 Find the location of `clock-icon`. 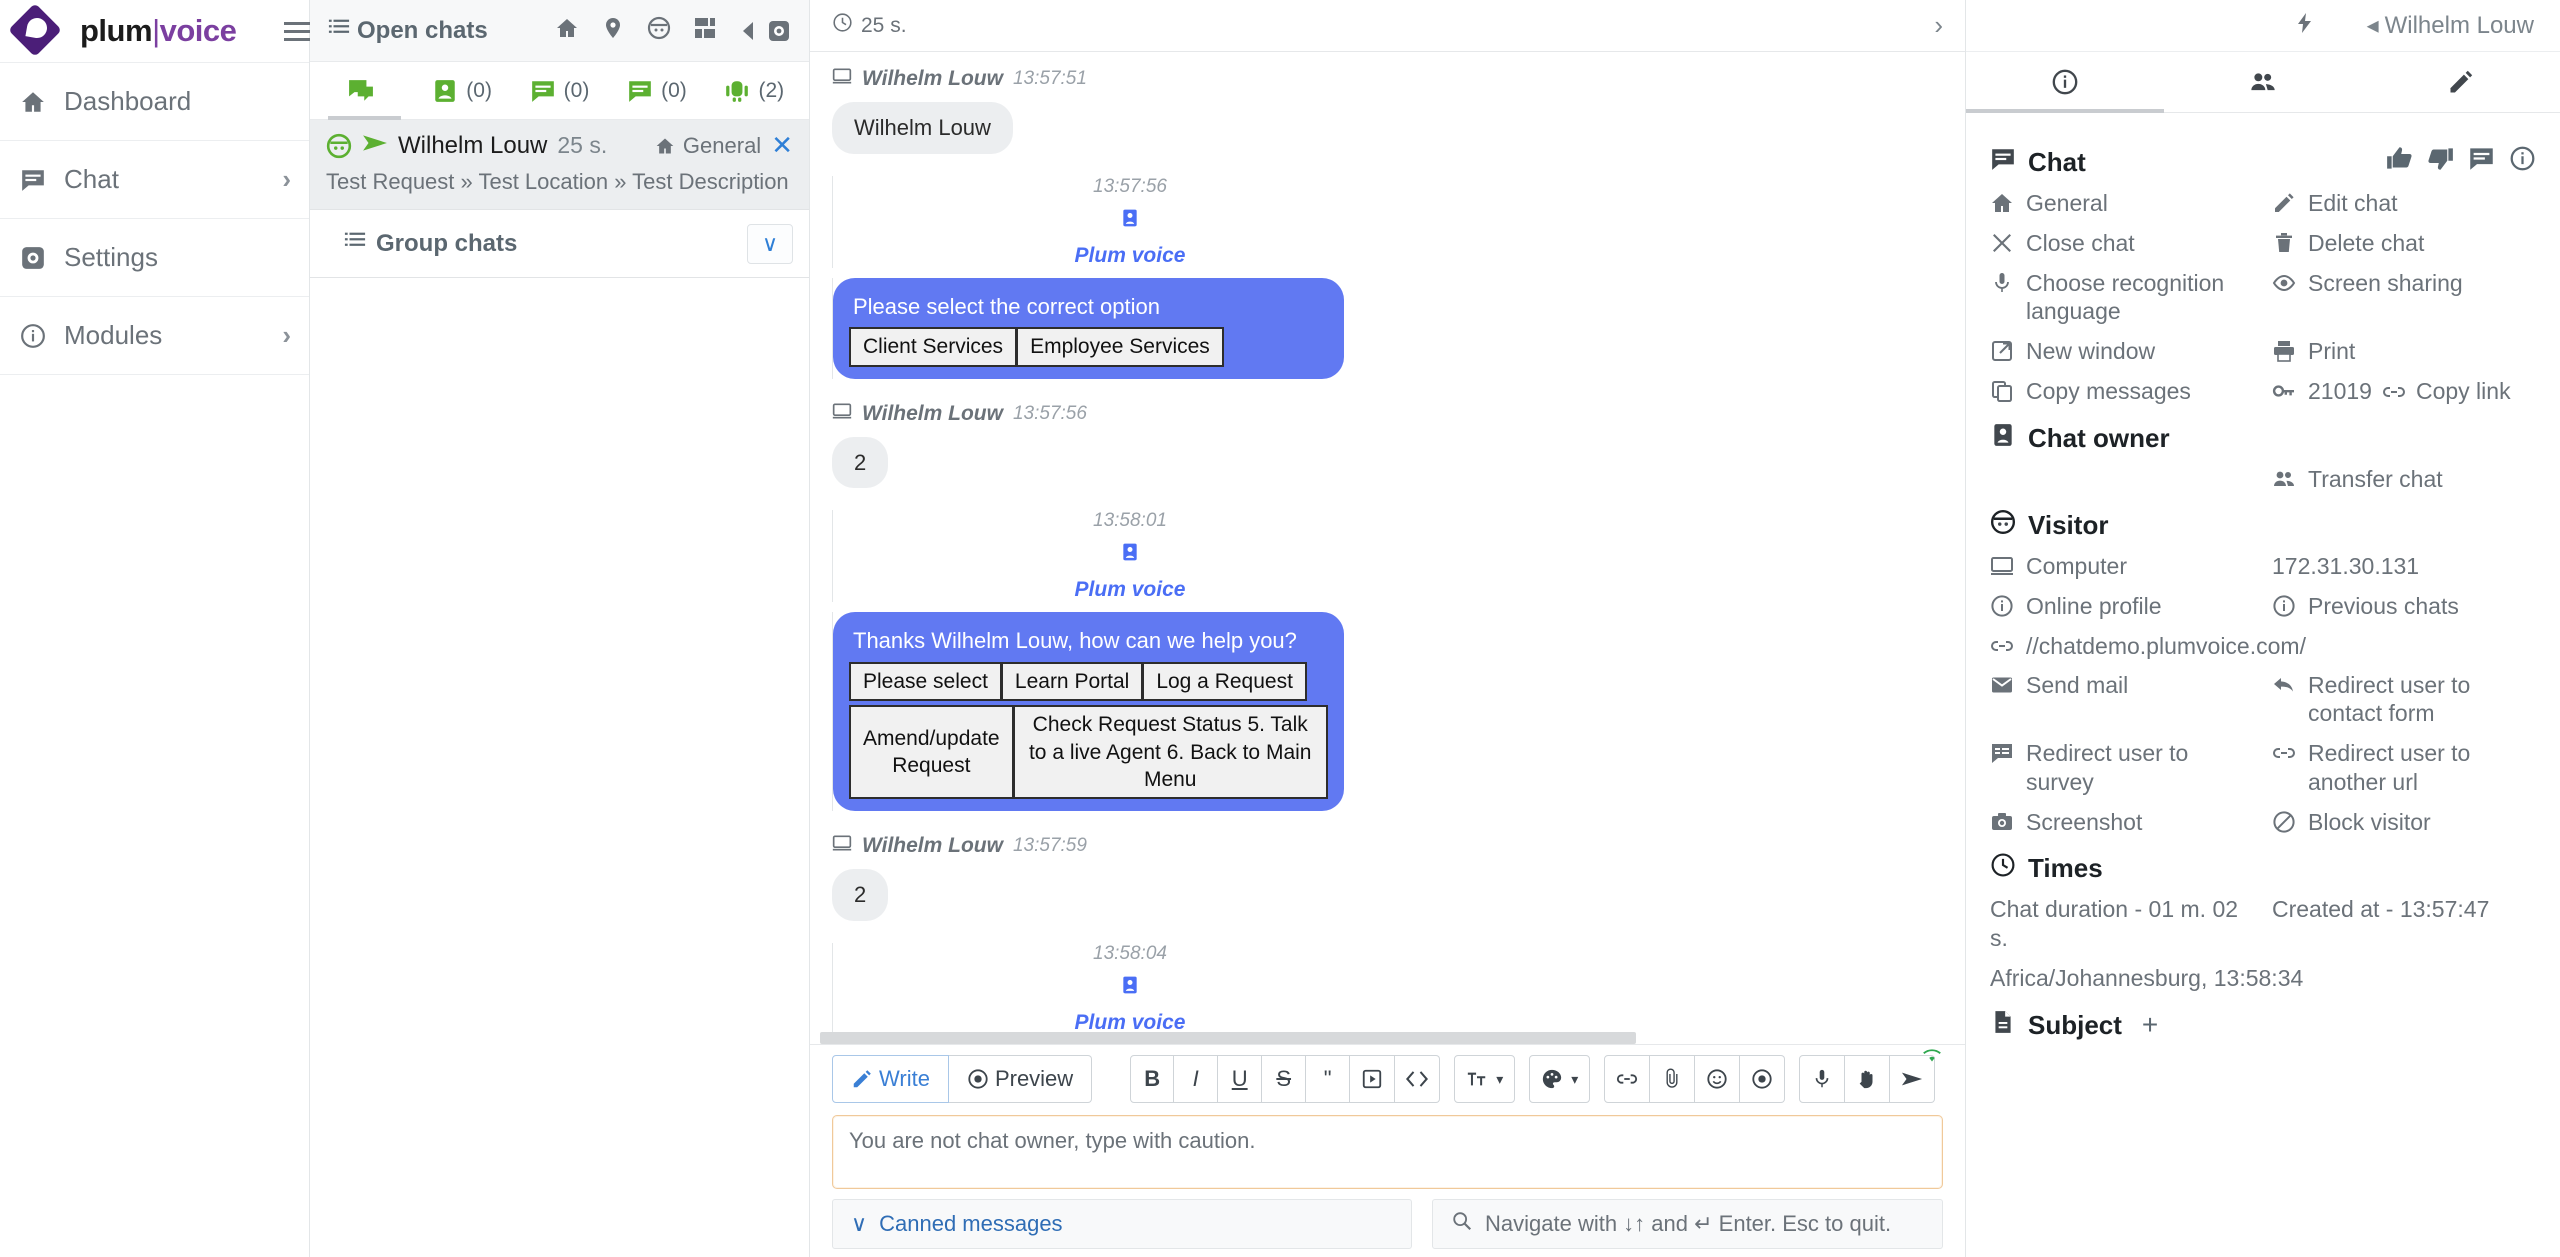

clock-icon is located at coordinates (2003, 868).